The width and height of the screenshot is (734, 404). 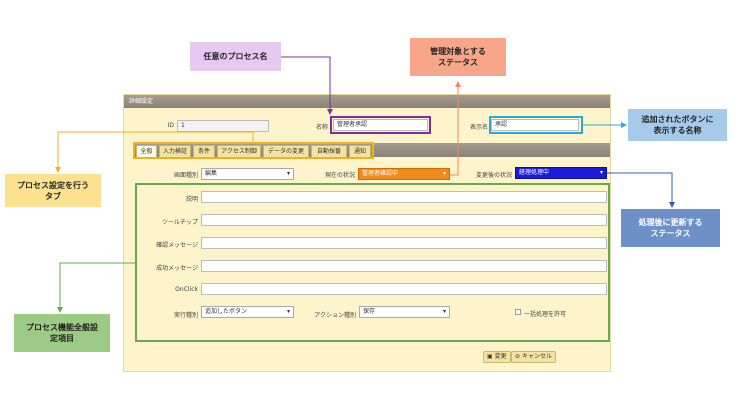 I want to click on updated-status-connector, so click(x=641, y=190).